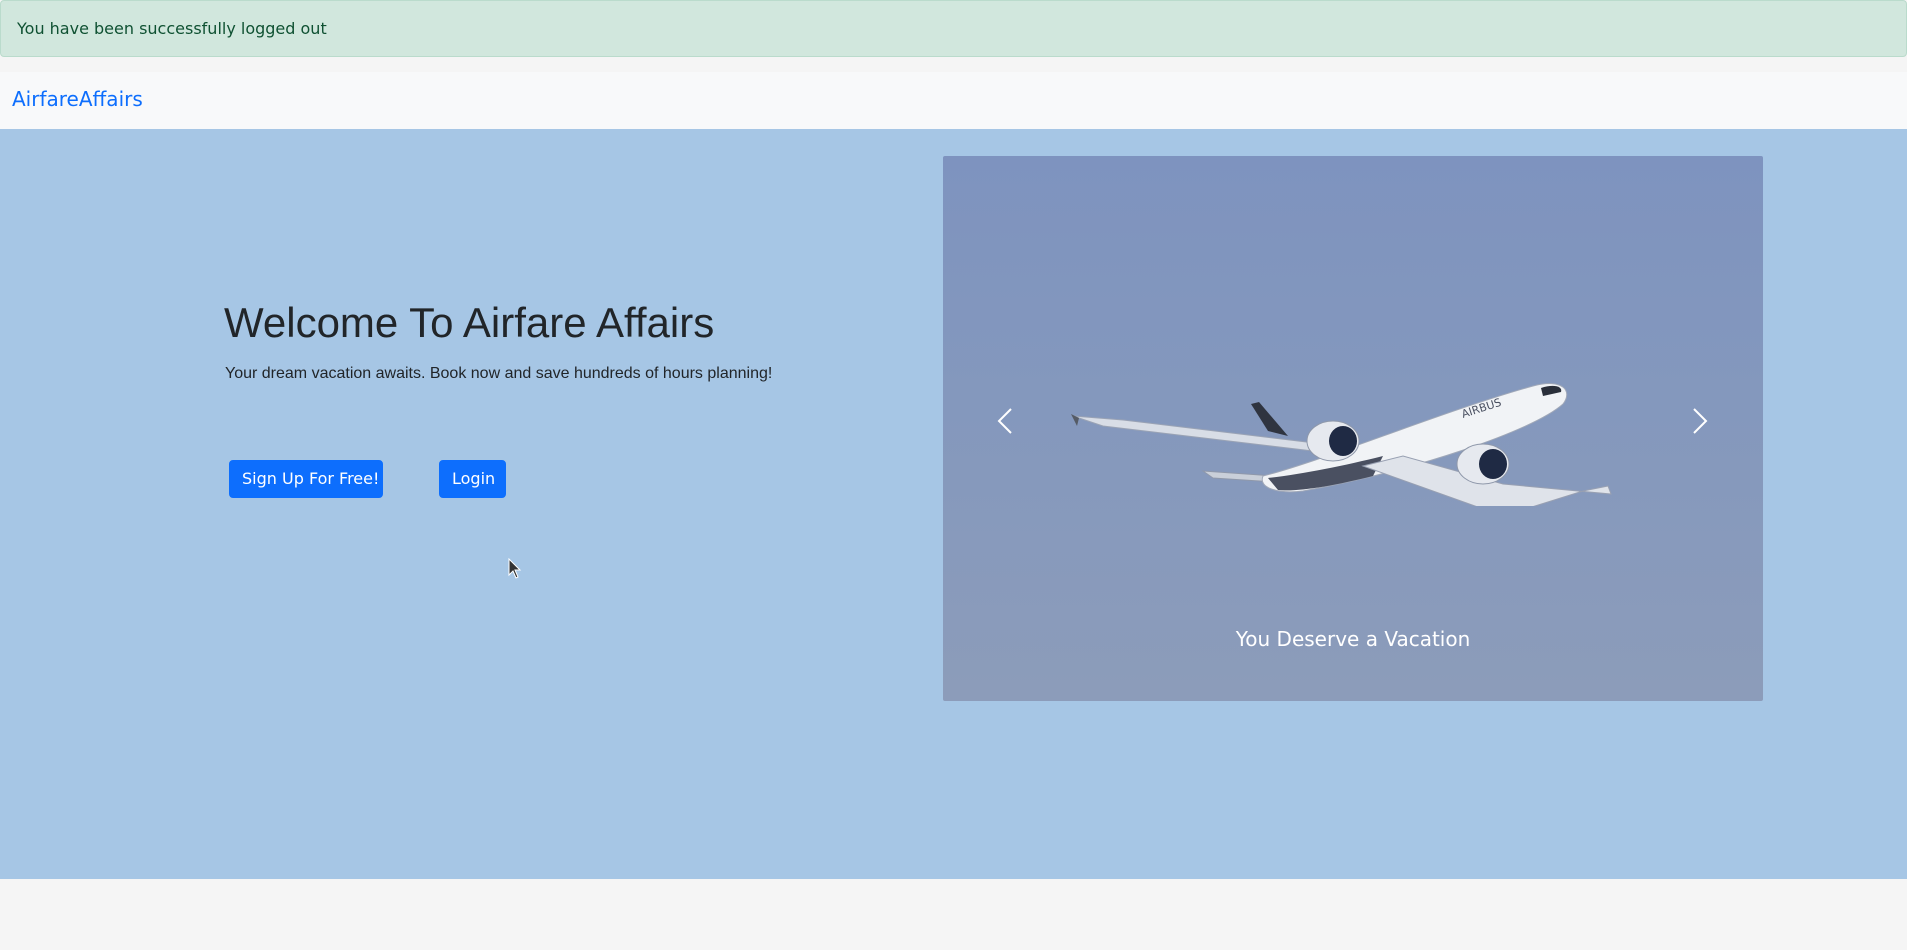 The width and height of the screenshot is (1907, 950). I want to click on mouse-pointer-icon, so click(515, 568).